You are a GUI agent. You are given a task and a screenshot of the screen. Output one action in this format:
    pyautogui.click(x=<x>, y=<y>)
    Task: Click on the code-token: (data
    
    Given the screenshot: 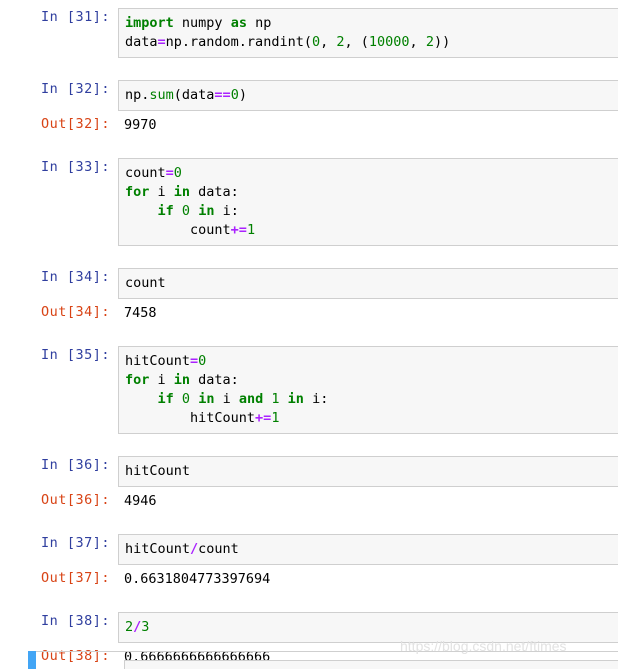 What is the action you would take?
    pyautogui.click(x=194, y=95)
    